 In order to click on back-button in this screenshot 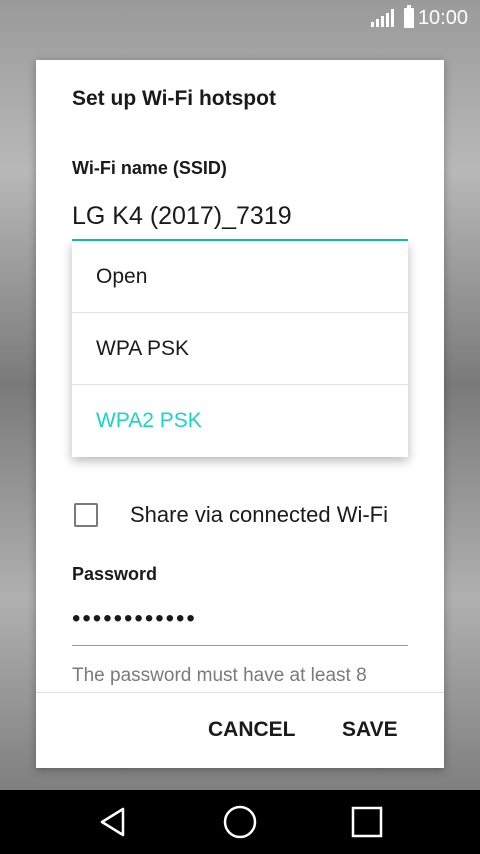, I will do `click(113, 822)`.